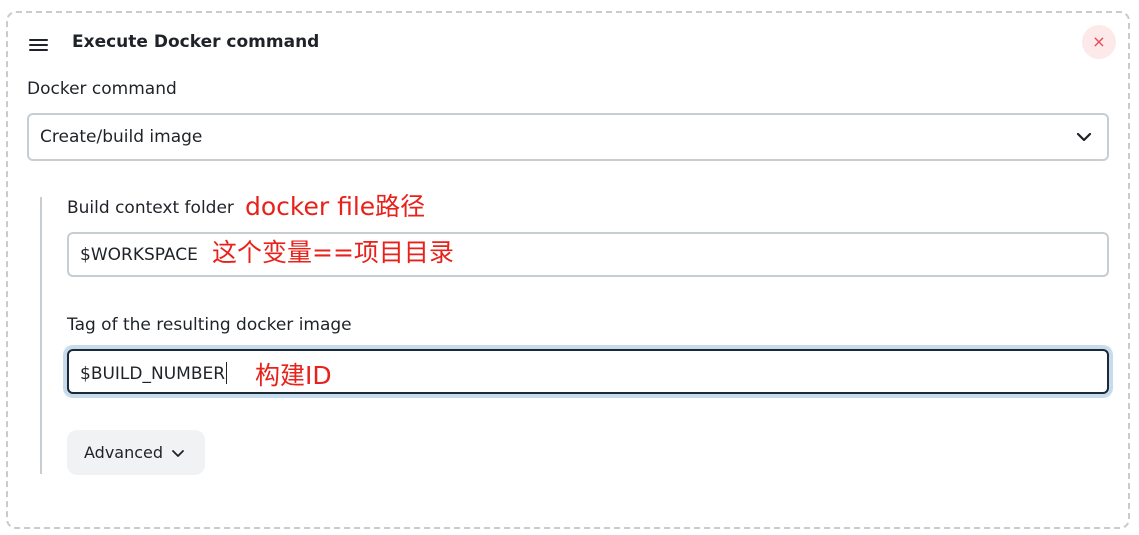 Image resolution: width=1139 pixels, height=535 pixels. I want to click on docker-command-label: Docker command, so click(102, 89).